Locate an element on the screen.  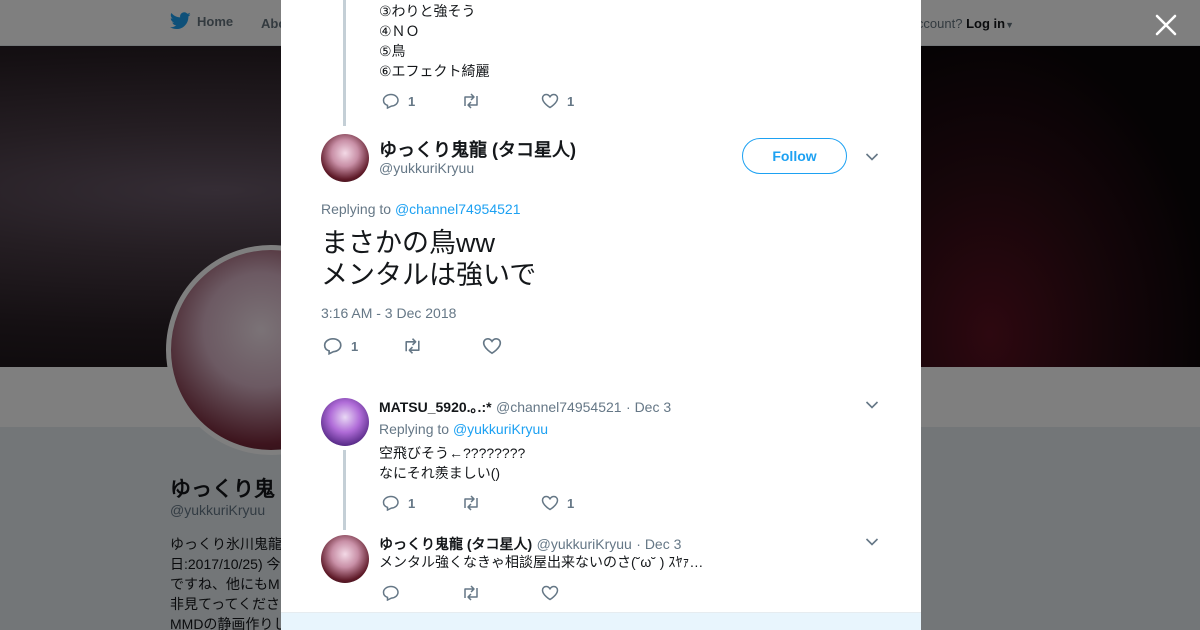
tweet-timestamp: 3:16 AM - 3 Dec 2018 is located at coordinates (388, 313).